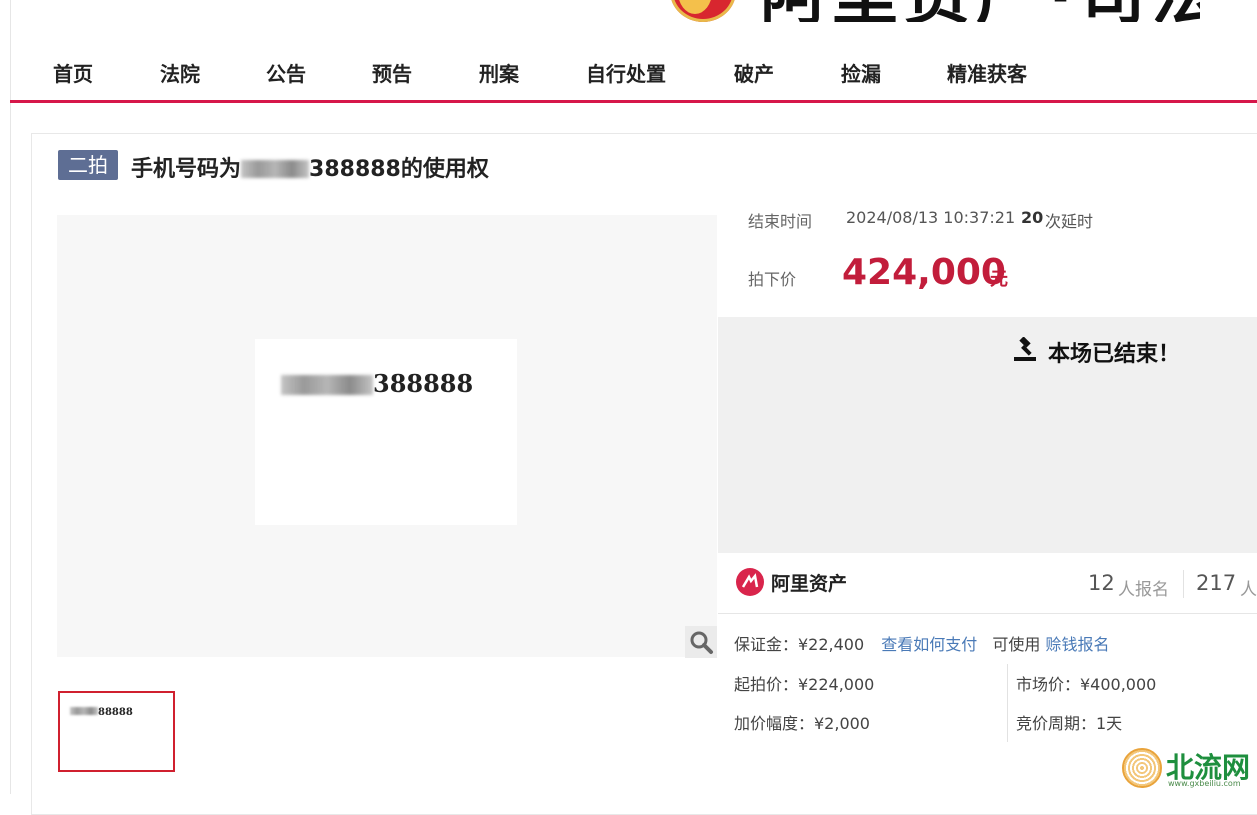  I want to click on signup-count: 12, so click(1101, 583).